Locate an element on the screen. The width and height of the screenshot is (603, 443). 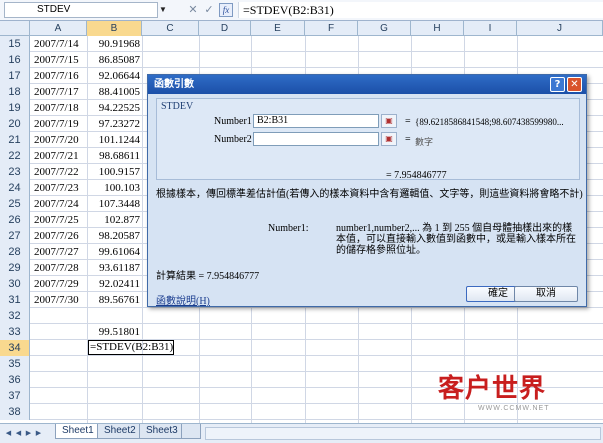
prev-sheet-icon: ◀ is located at coordinates (18, 433).